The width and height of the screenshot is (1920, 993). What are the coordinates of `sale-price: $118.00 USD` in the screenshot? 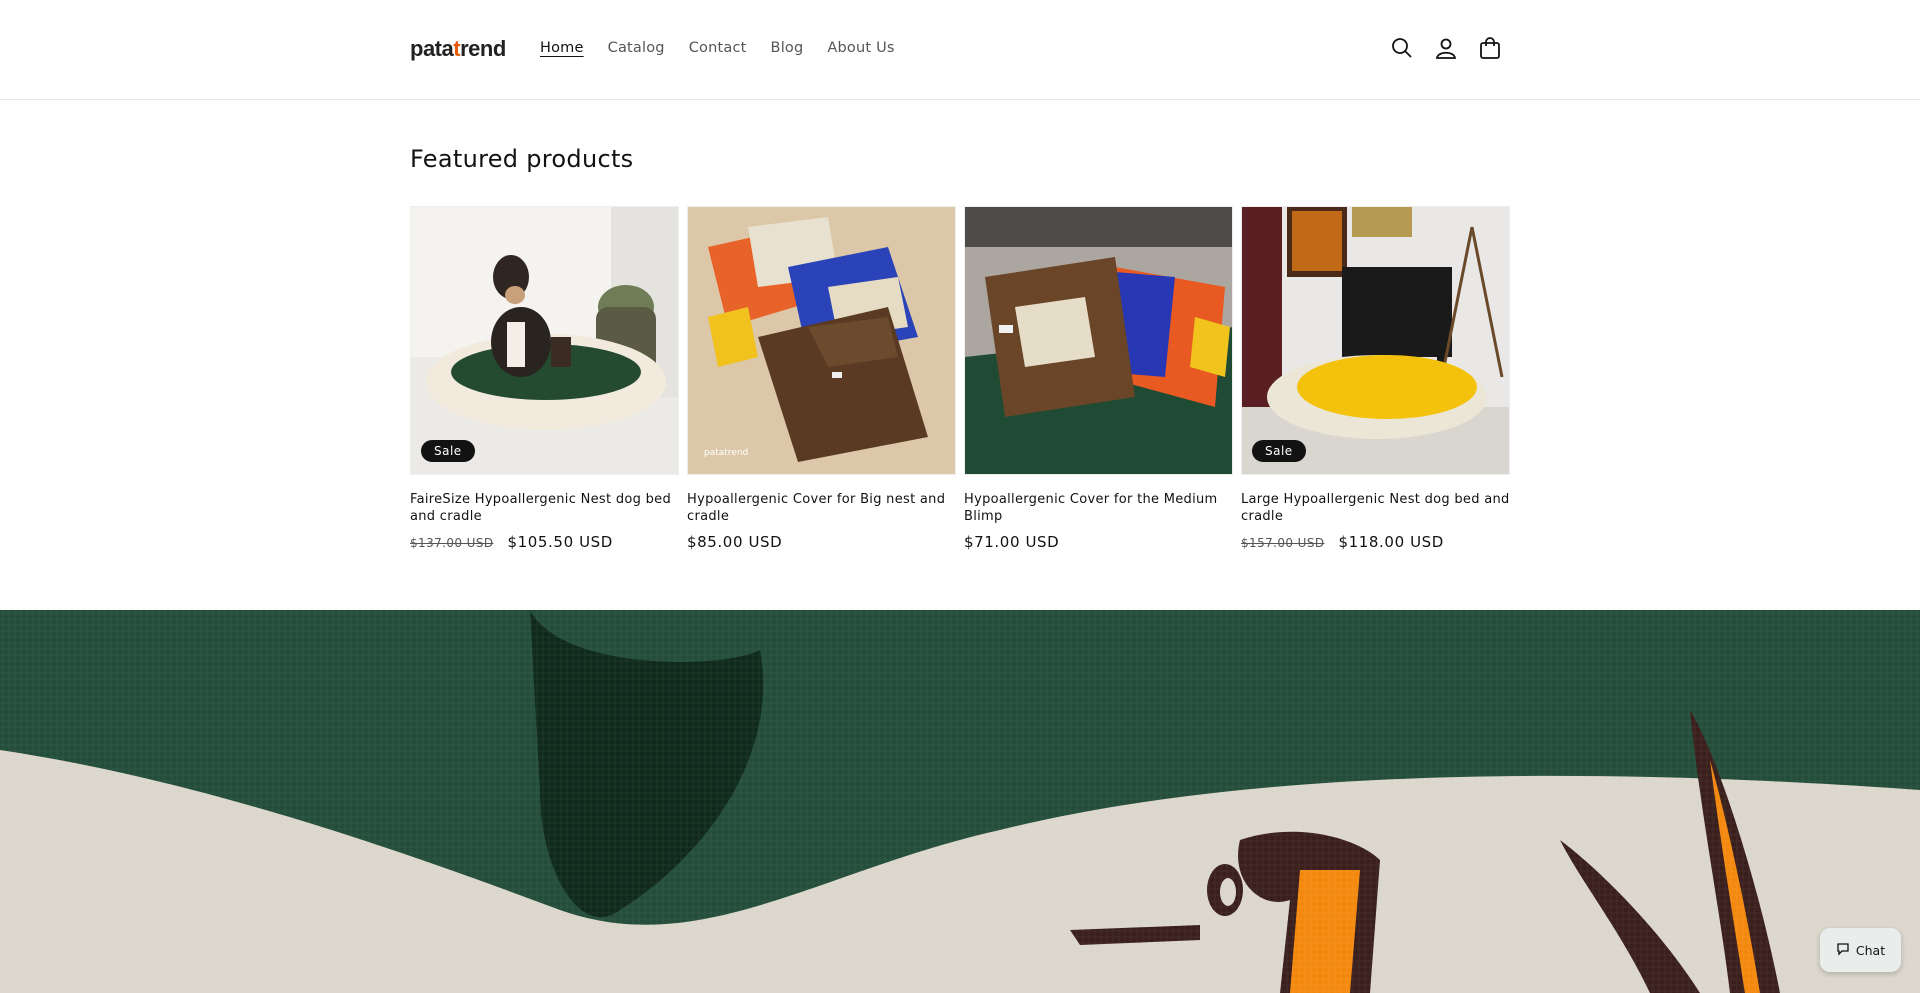 It's located at (1391, 542).